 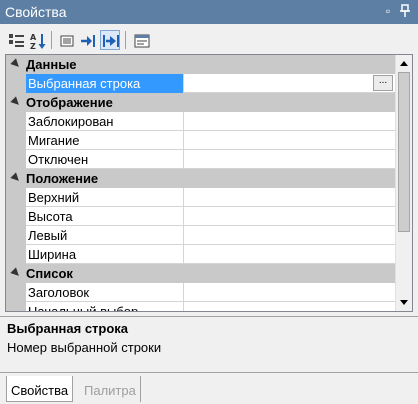 I want to click on category-row: Отображение, so click(x=200, y=102).